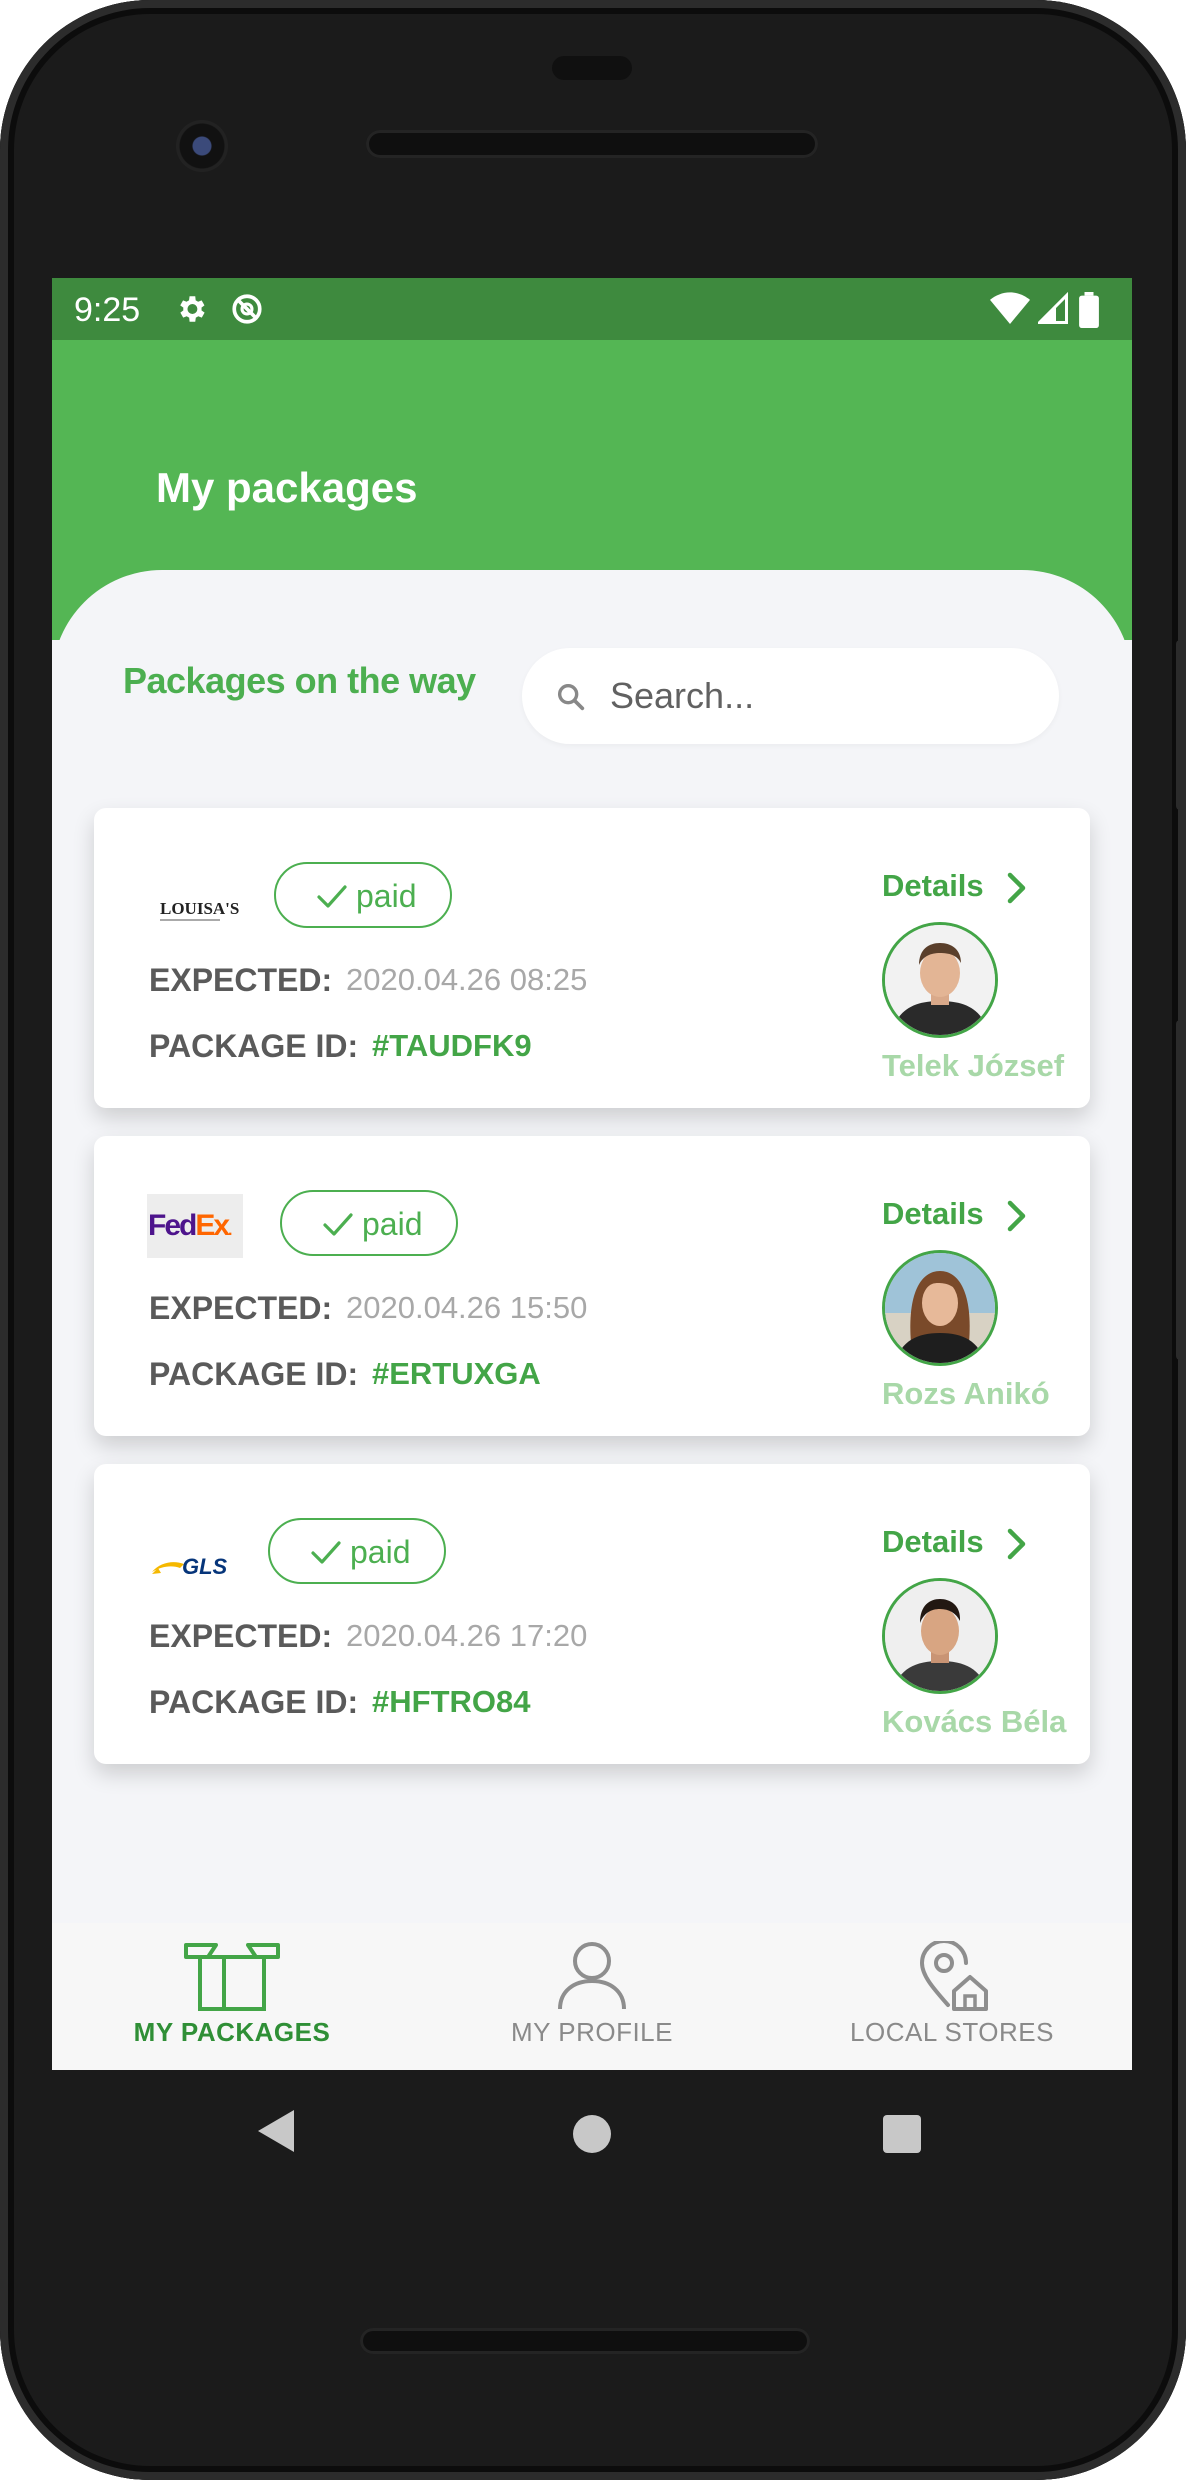 The width and height of the screenshot is (1194, 2480). I want to click on carrier-logo-text: FedEx., so click(190, 1225).